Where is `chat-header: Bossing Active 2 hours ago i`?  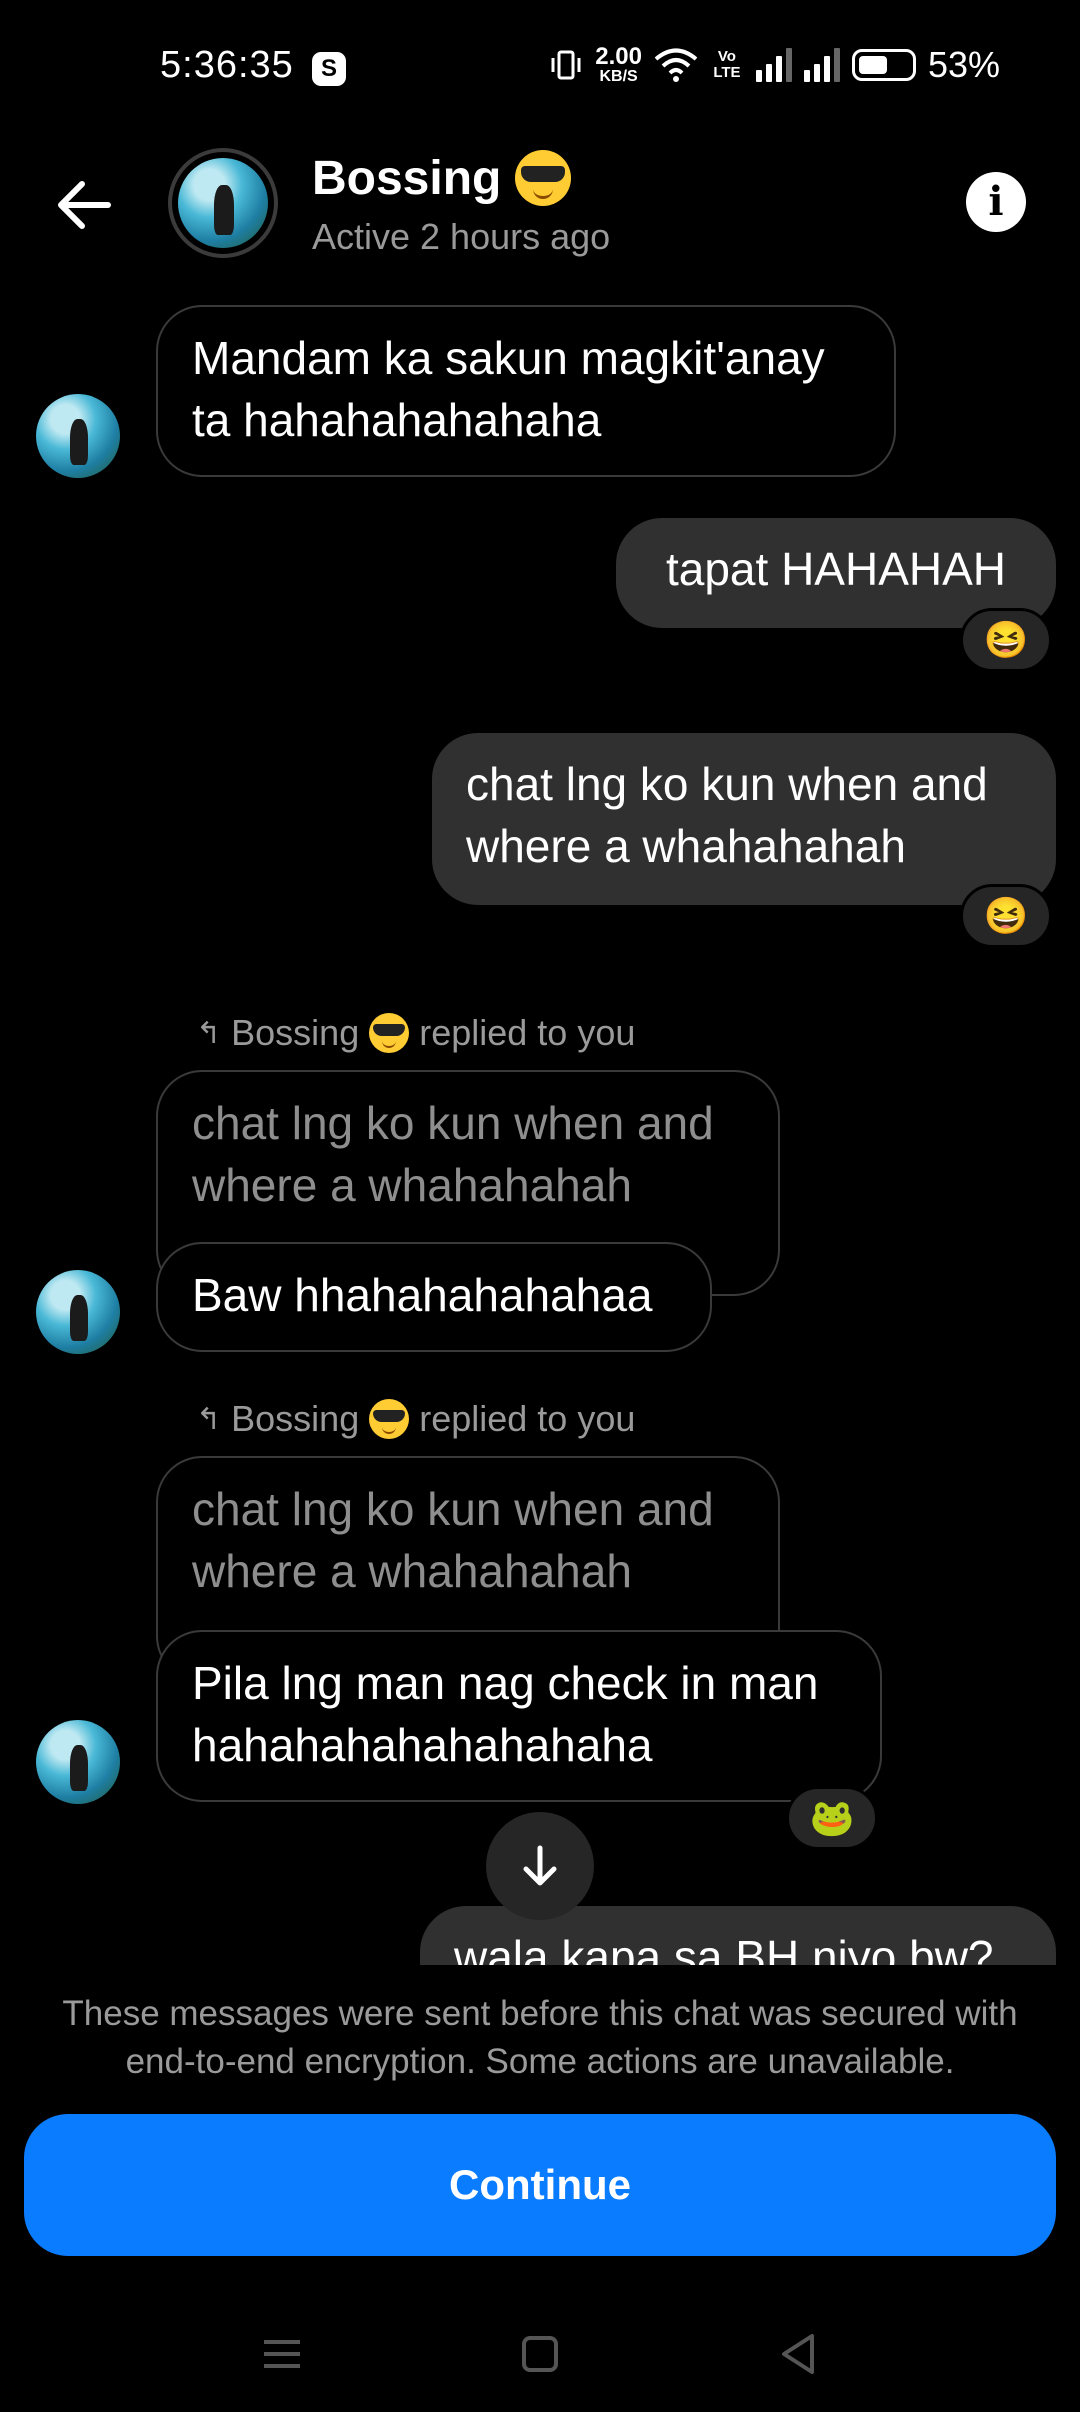
chat-header: Bossing Active 2 hours ago i is located at coordinates (540, 220).